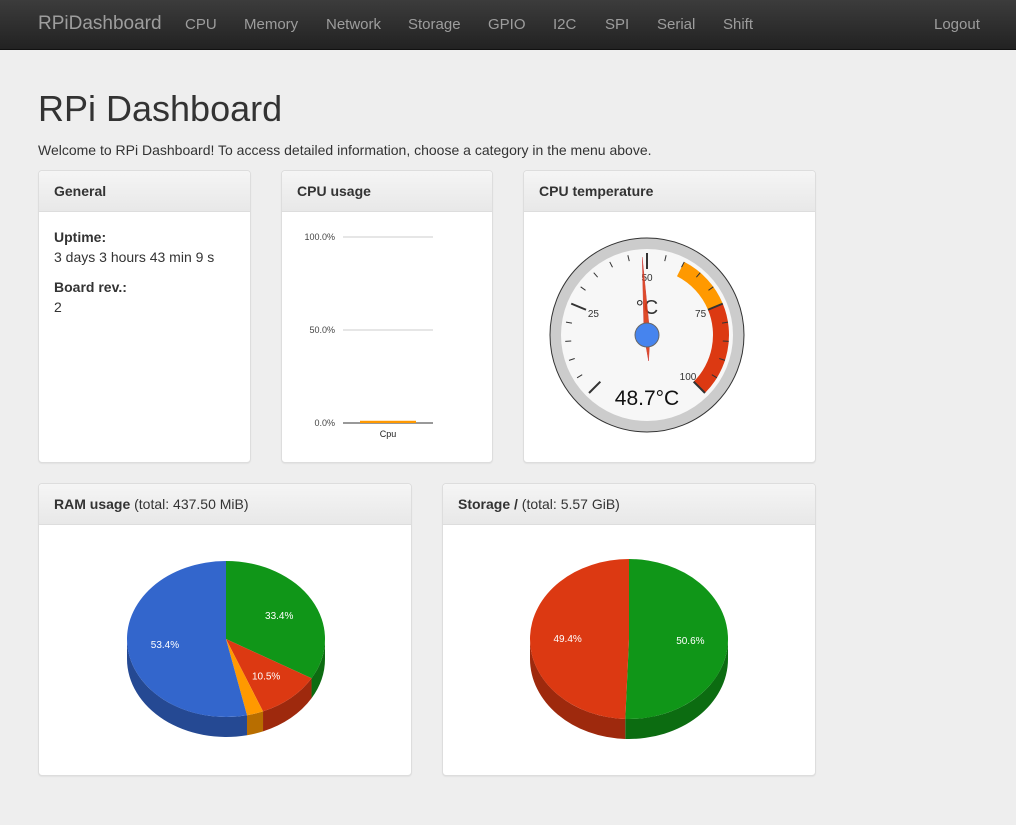 This screenshot has height=825, width=1016. Describe the element at coordinates (322, 330) in the screenshot. I see `y-tick-label: 50.0%` at that location.